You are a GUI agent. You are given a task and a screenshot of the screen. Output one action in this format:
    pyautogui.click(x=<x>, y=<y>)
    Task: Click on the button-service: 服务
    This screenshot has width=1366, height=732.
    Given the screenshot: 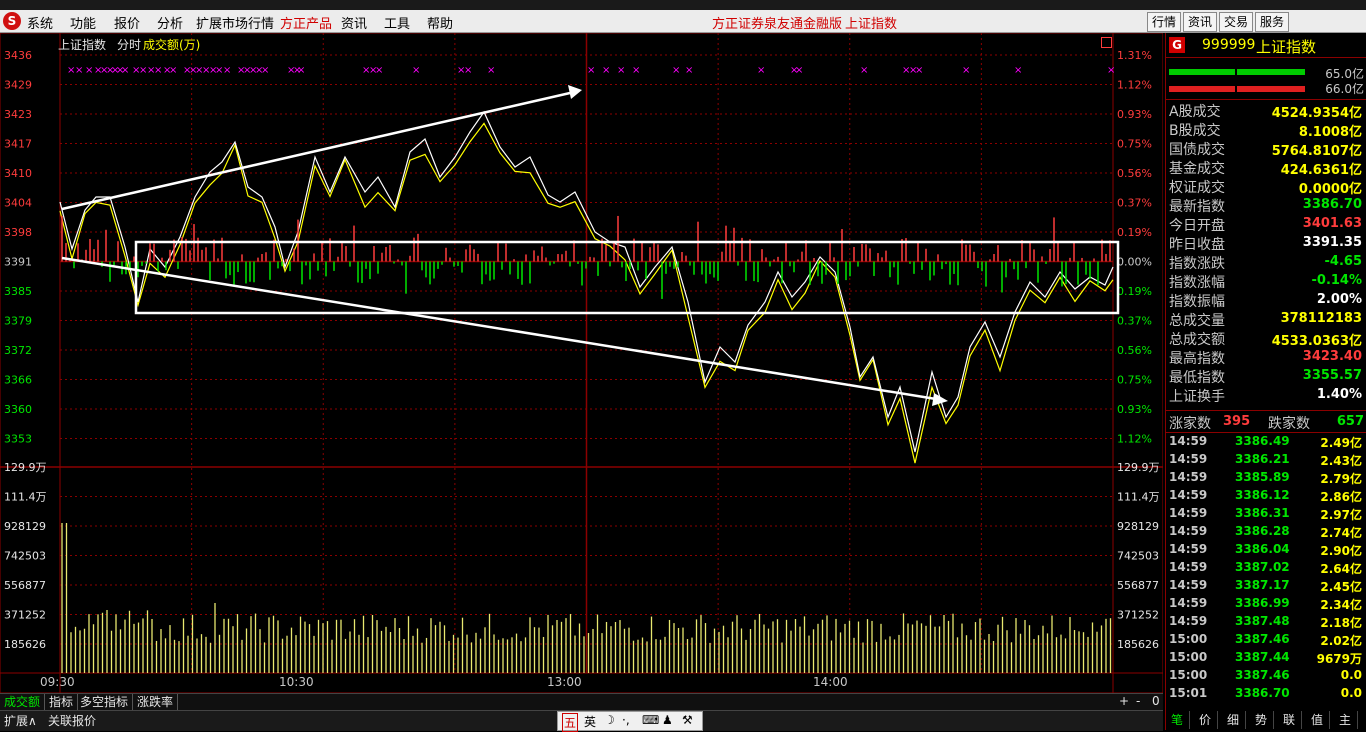 What is the action you would take?
    pyautogui.click(x=1272, y=22)
    